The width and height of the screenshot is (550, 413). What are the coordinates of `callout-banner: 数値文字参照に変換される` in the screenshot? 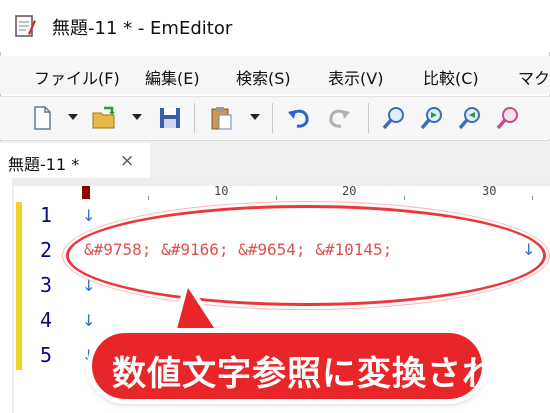 It's located at (311, 366).